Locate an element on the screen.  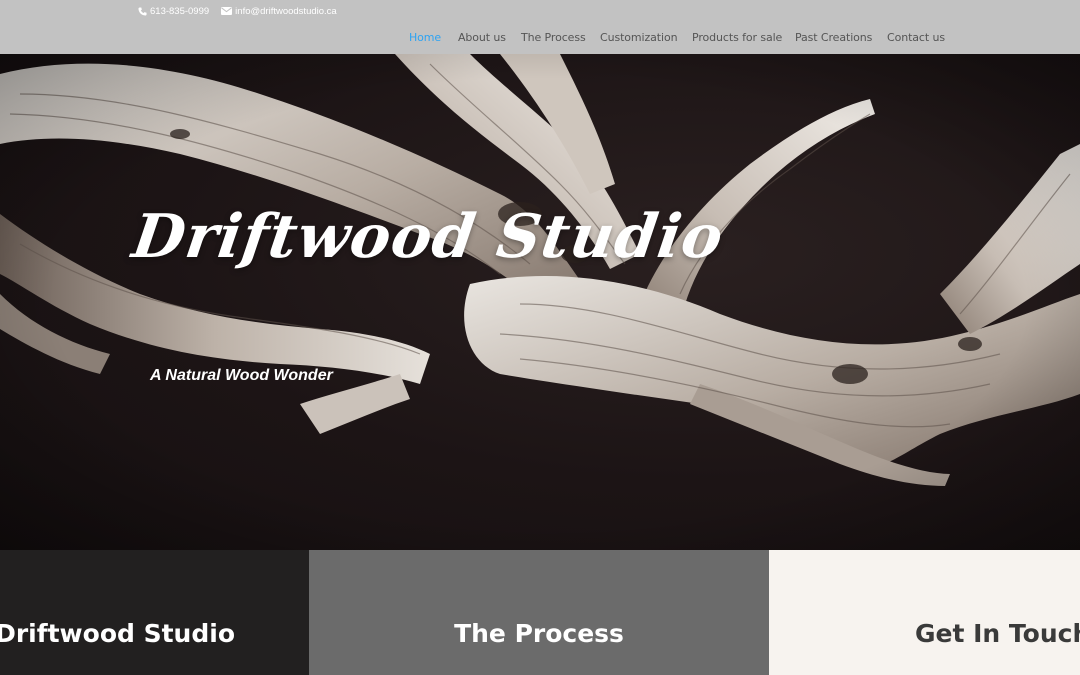
hero-title: Driftwood Studio is located at coordinates (428, 237).